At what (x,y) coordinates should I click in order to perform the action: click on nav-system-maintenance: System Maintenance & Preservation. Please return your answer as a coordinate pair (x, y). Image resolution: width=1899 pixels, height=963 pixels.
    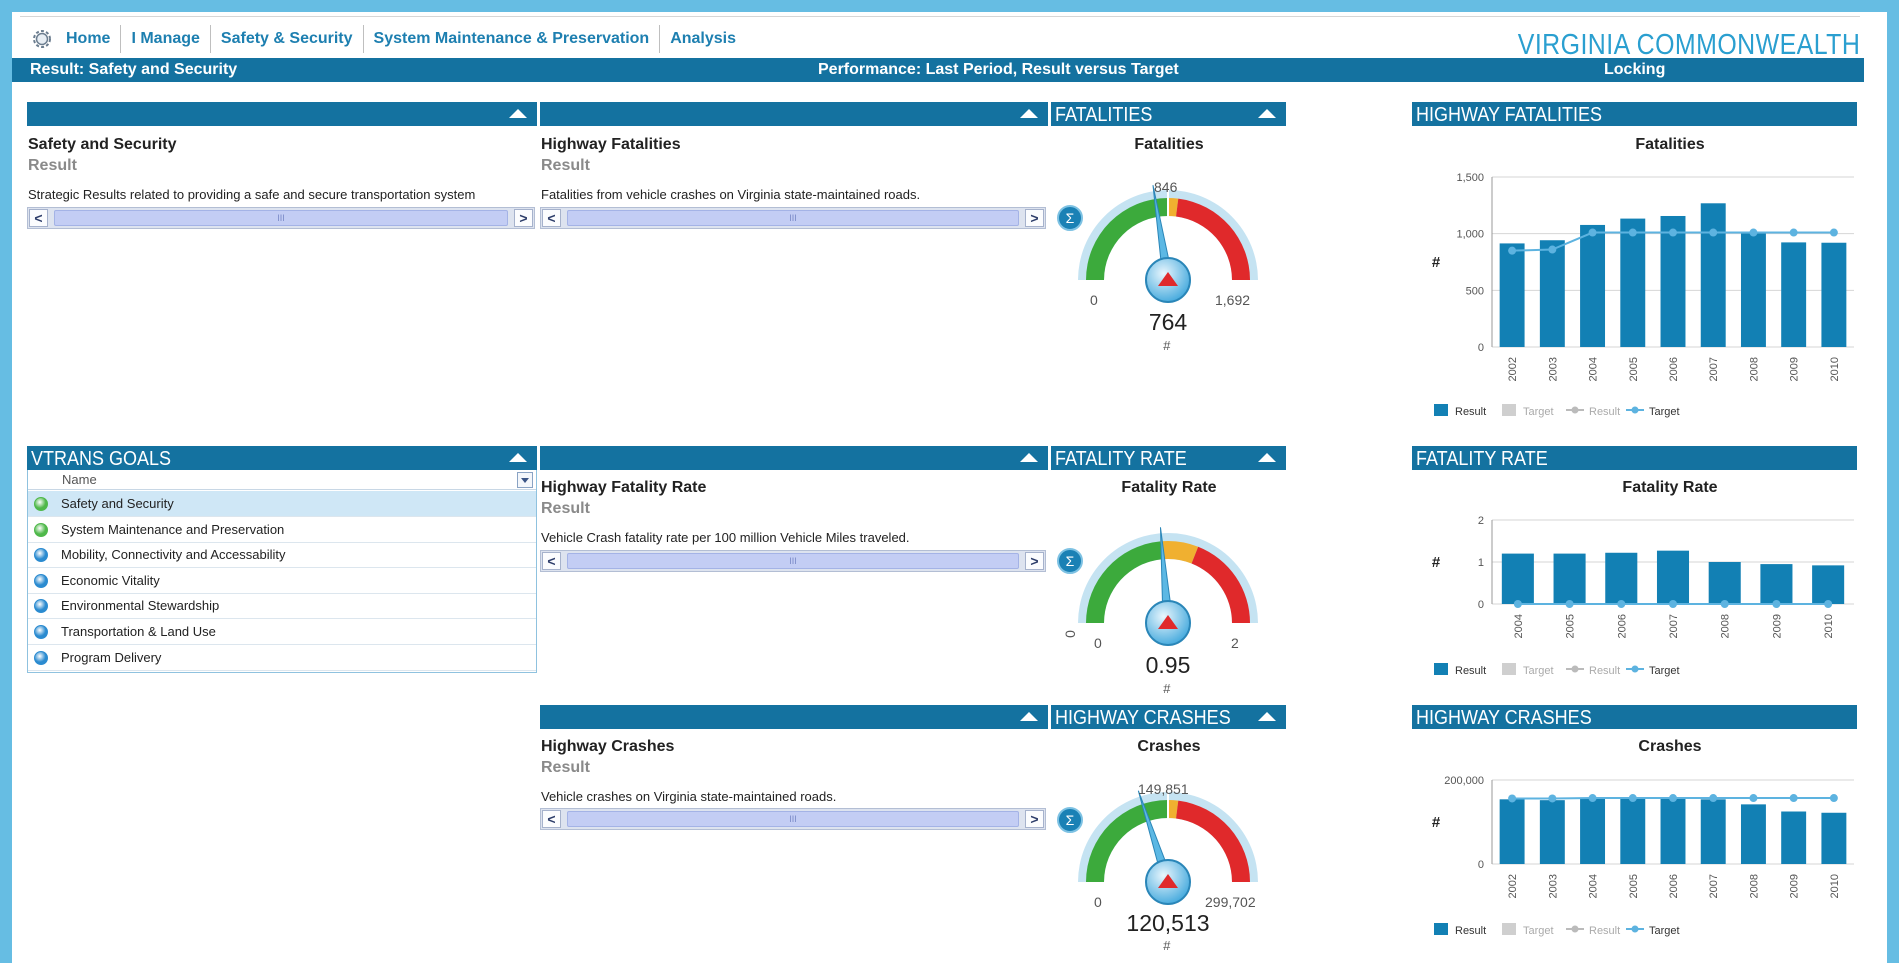
    Looking at the image, I should click on (511, 39).